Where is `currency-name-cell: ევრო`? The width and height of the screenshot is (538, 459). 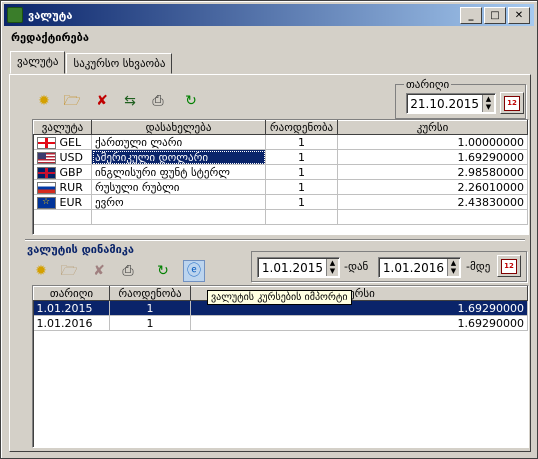 currency-name-cell: ევრო is located at coordinates (178, 202).